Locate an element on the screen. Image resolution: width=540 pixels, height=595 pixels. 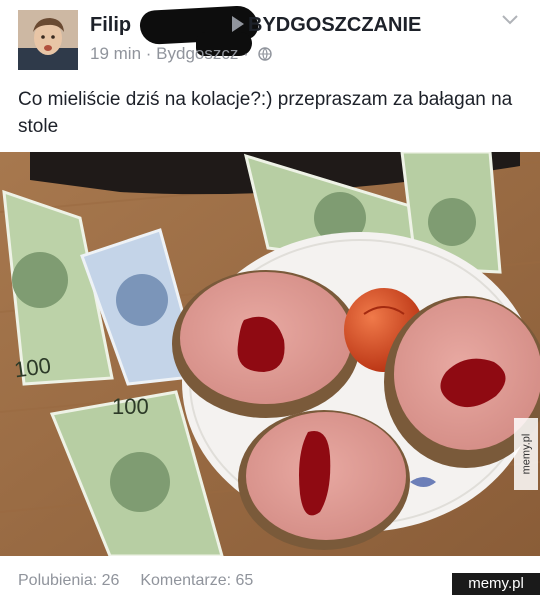
author-name: Filip is located at coordinates (110, 25).